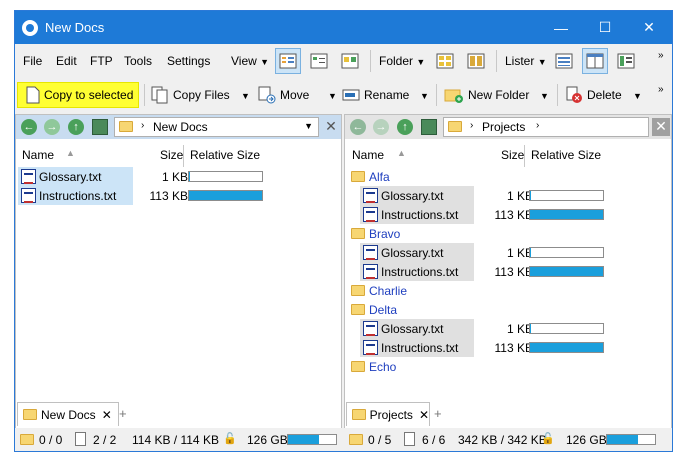  Describe the element at coordinates (343, 27) in the screenshot. I see `title-bar: New Docs — ☐ ✕` at that location.